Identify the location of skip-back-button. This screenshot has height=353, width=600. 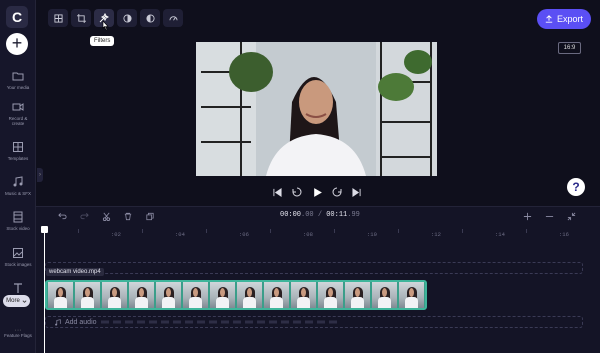
(277, 192).